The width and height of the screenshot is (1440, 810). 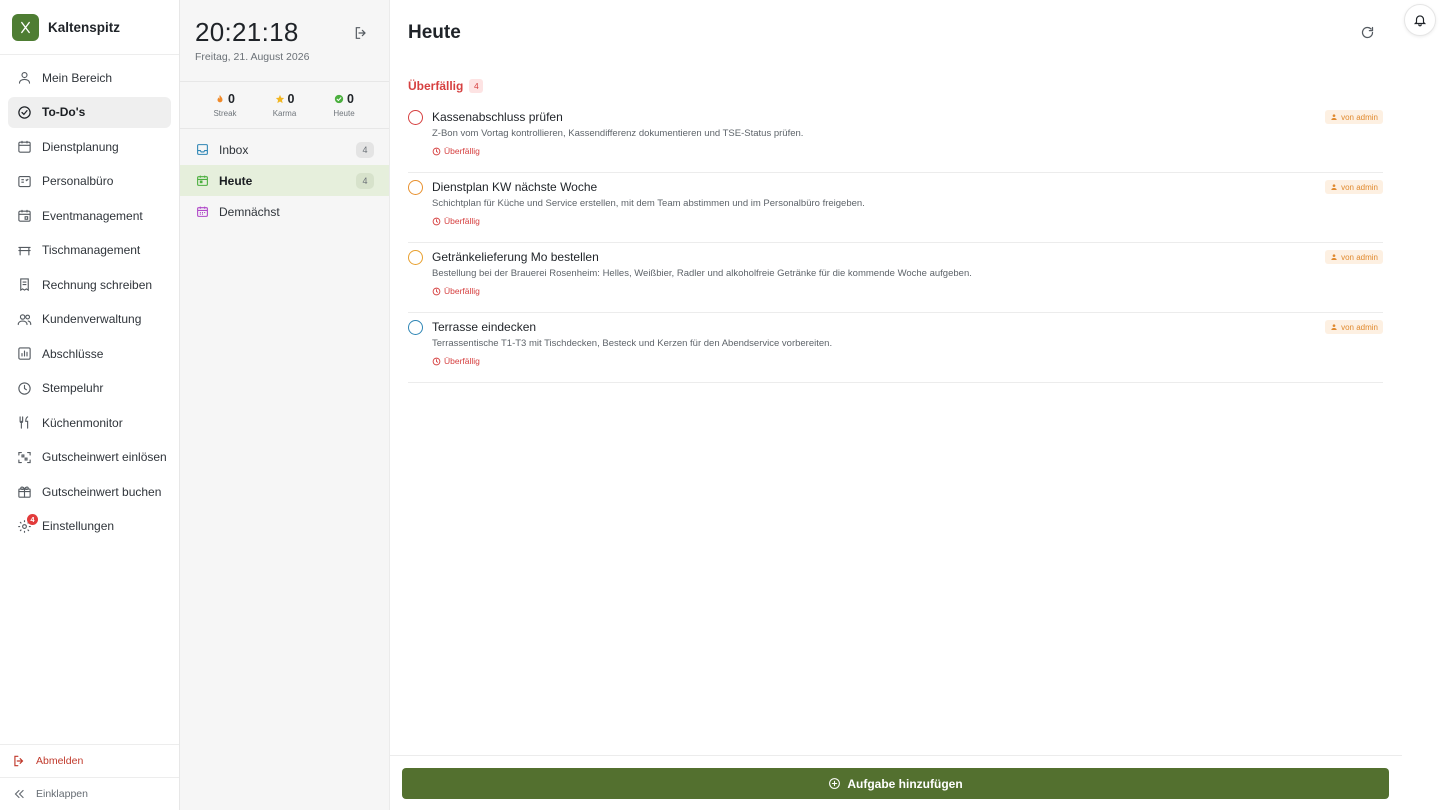 I want to click on sidebar-item-dienstplanung: Dienstplanung, so click(x=89, y=146).